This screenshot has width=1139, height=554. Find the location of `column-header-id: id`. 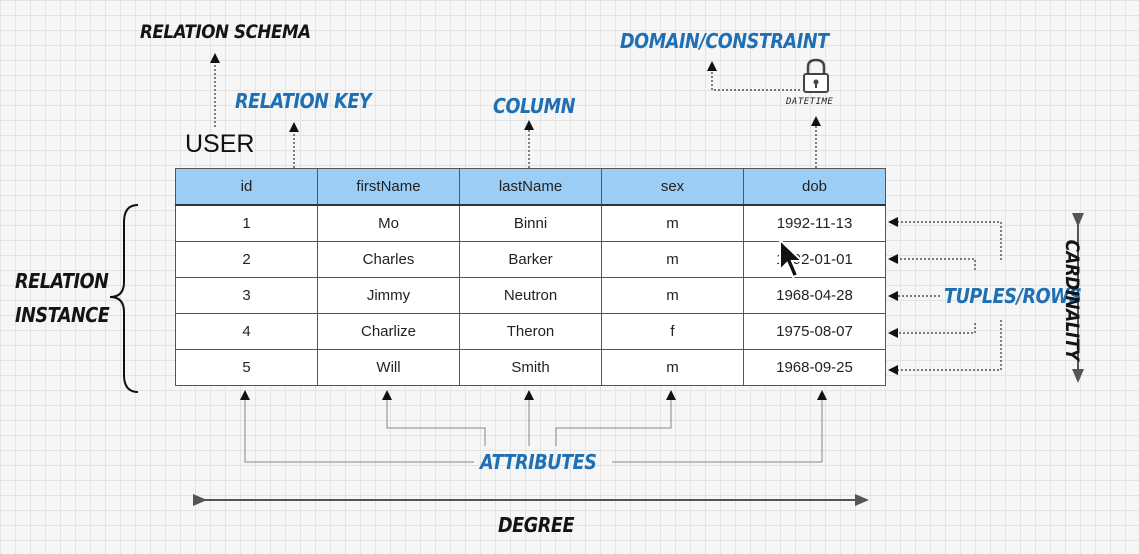

column-header-id: id is located at coordinates (246, 187).